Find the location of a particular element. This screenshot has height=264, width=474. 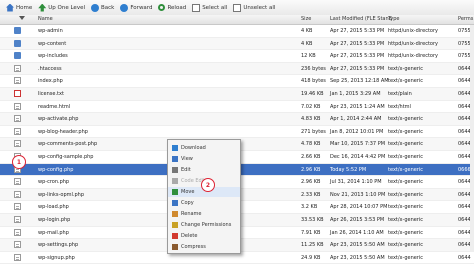

cell-size: 418 bytes is located at coordinates (313, 81).